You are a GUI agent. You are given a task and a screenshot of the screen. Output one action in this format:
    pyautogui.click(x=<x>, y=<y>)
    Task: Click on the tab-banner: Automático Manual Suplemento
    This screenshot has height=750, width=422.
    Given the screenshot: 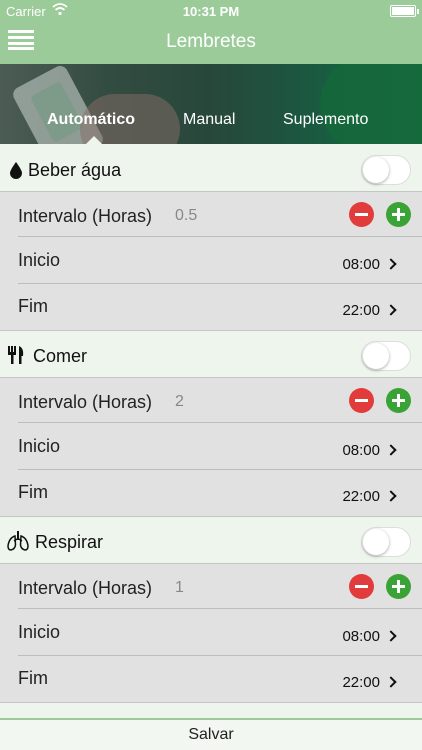 What is the action you would take?
    pyautogui.click(x=211, y=104)
    